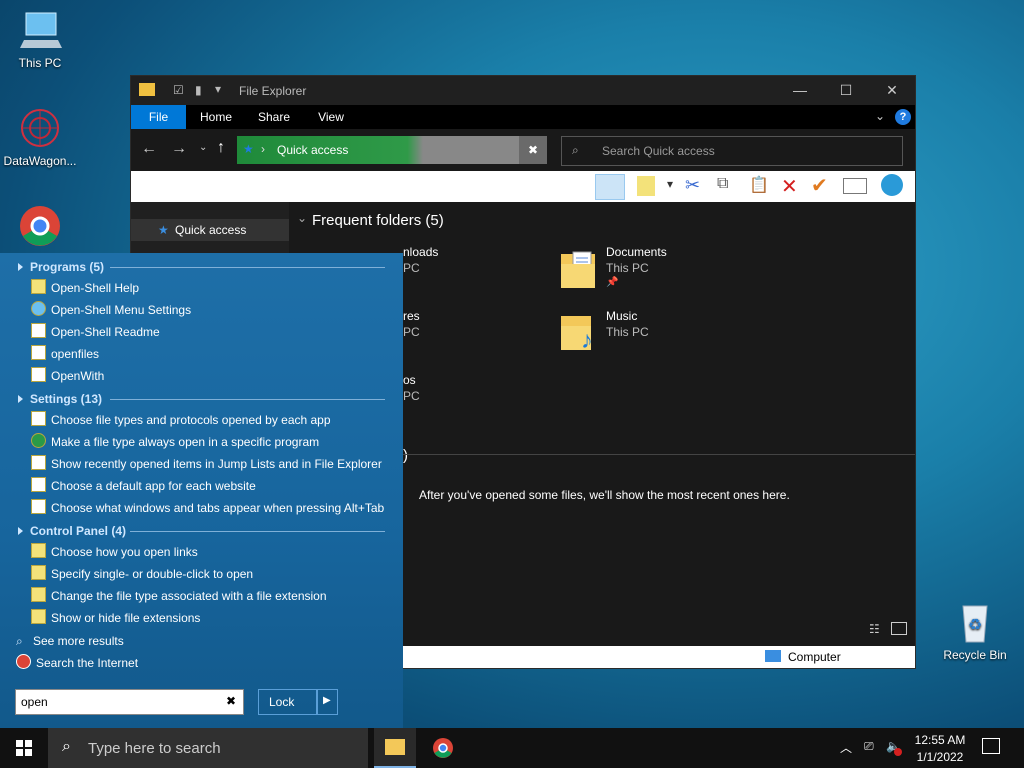  What do you see at coordinates (282, 702) in the screenshot?
I see `lock-label: Lock` at bounding box center [282, 702].